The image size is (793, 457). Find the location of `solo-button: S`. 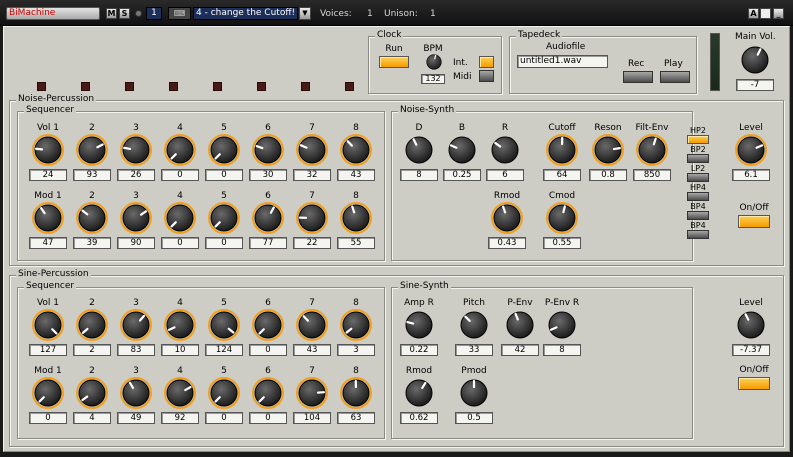

solo-button: S is located at coordinates (124, 13).